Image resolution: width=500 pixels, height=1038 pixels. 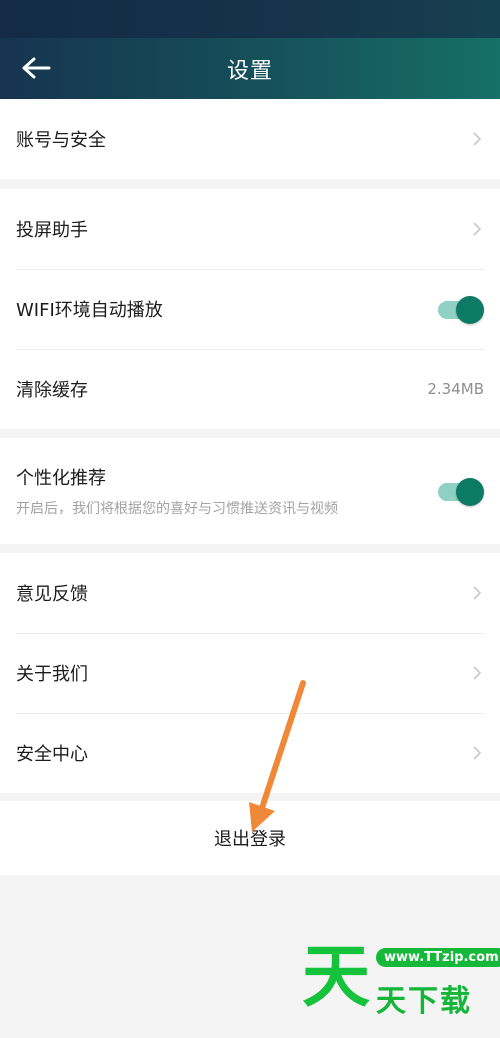 I want to click on wifi-autoplay-toggle, so click(x=461, y=310).